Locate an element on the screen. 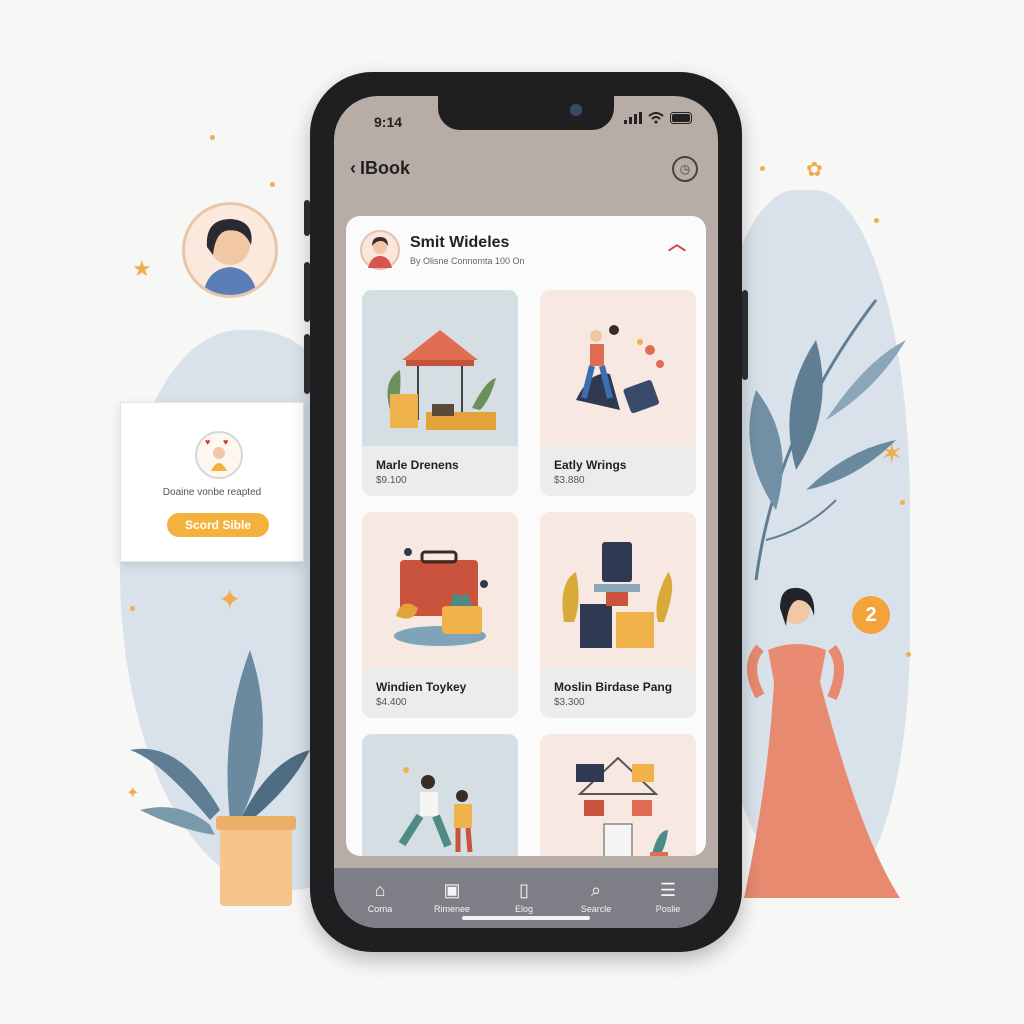  home-icon: ⌂ is located at coordinates (380, 890).